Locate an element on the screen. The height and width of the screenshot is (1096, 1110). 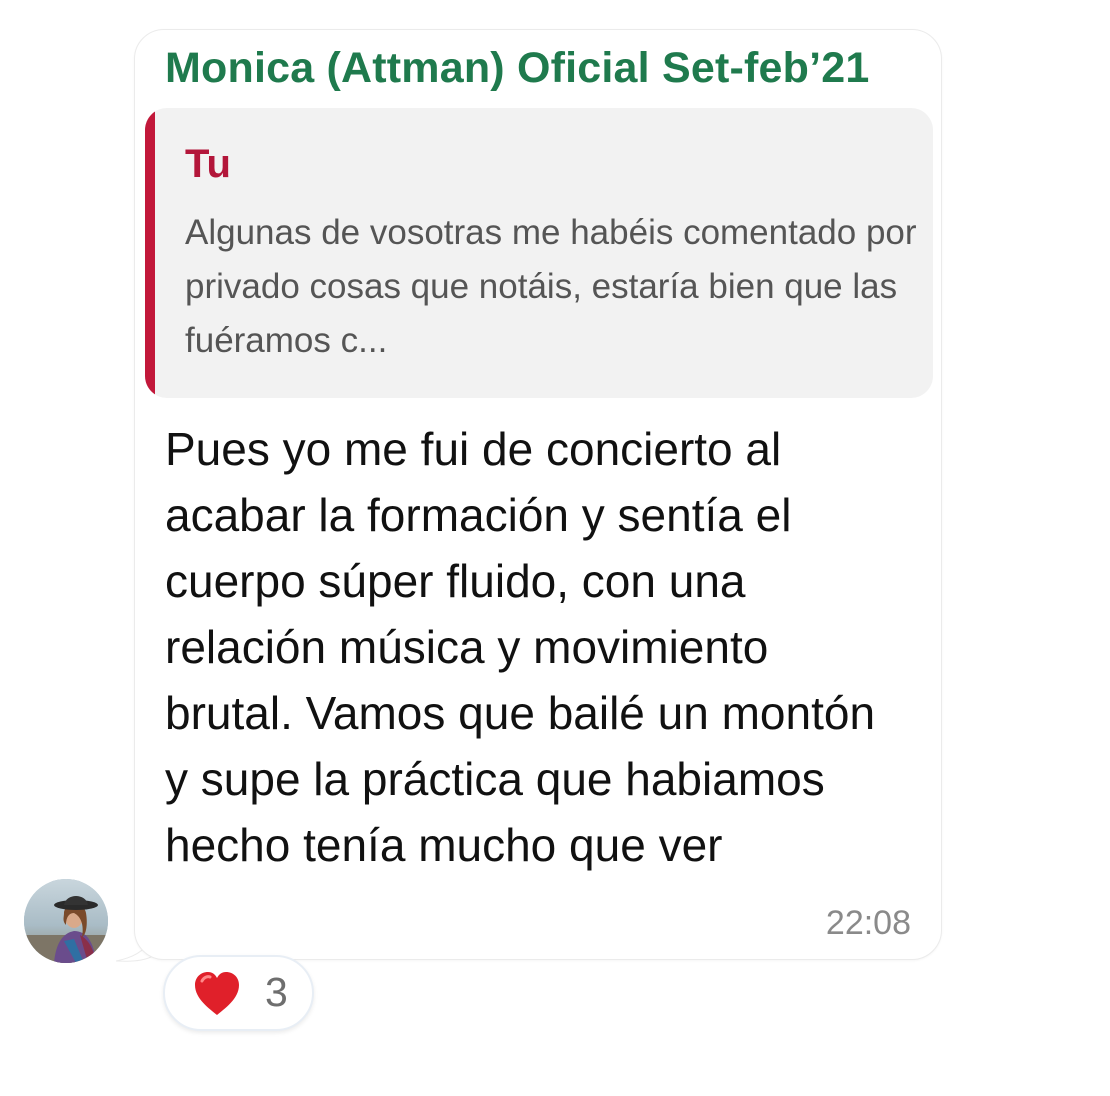
sender-name: Monica (Attman) Oficial Set-feb’21 is located at coordinates (517, 68).